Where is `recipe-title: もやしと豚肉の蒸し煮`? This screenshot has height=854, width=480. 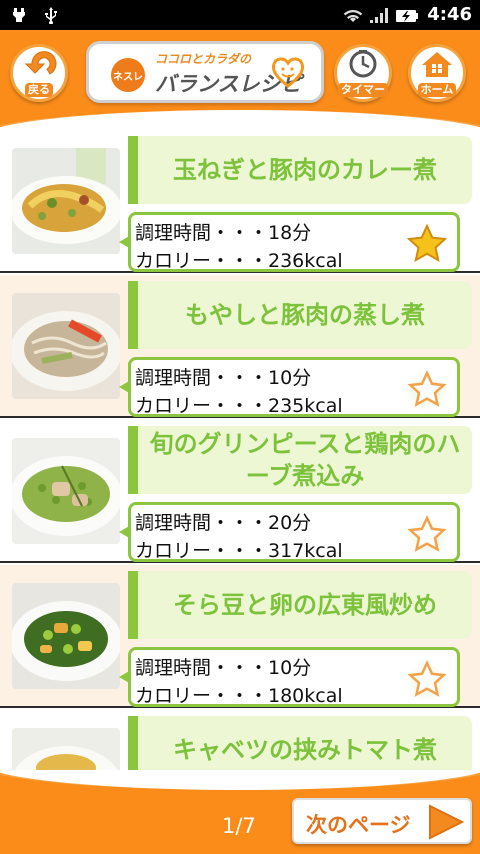 recipe-title: もやしと豚肉の蒸し煮 is located at coordinates (305, 315).